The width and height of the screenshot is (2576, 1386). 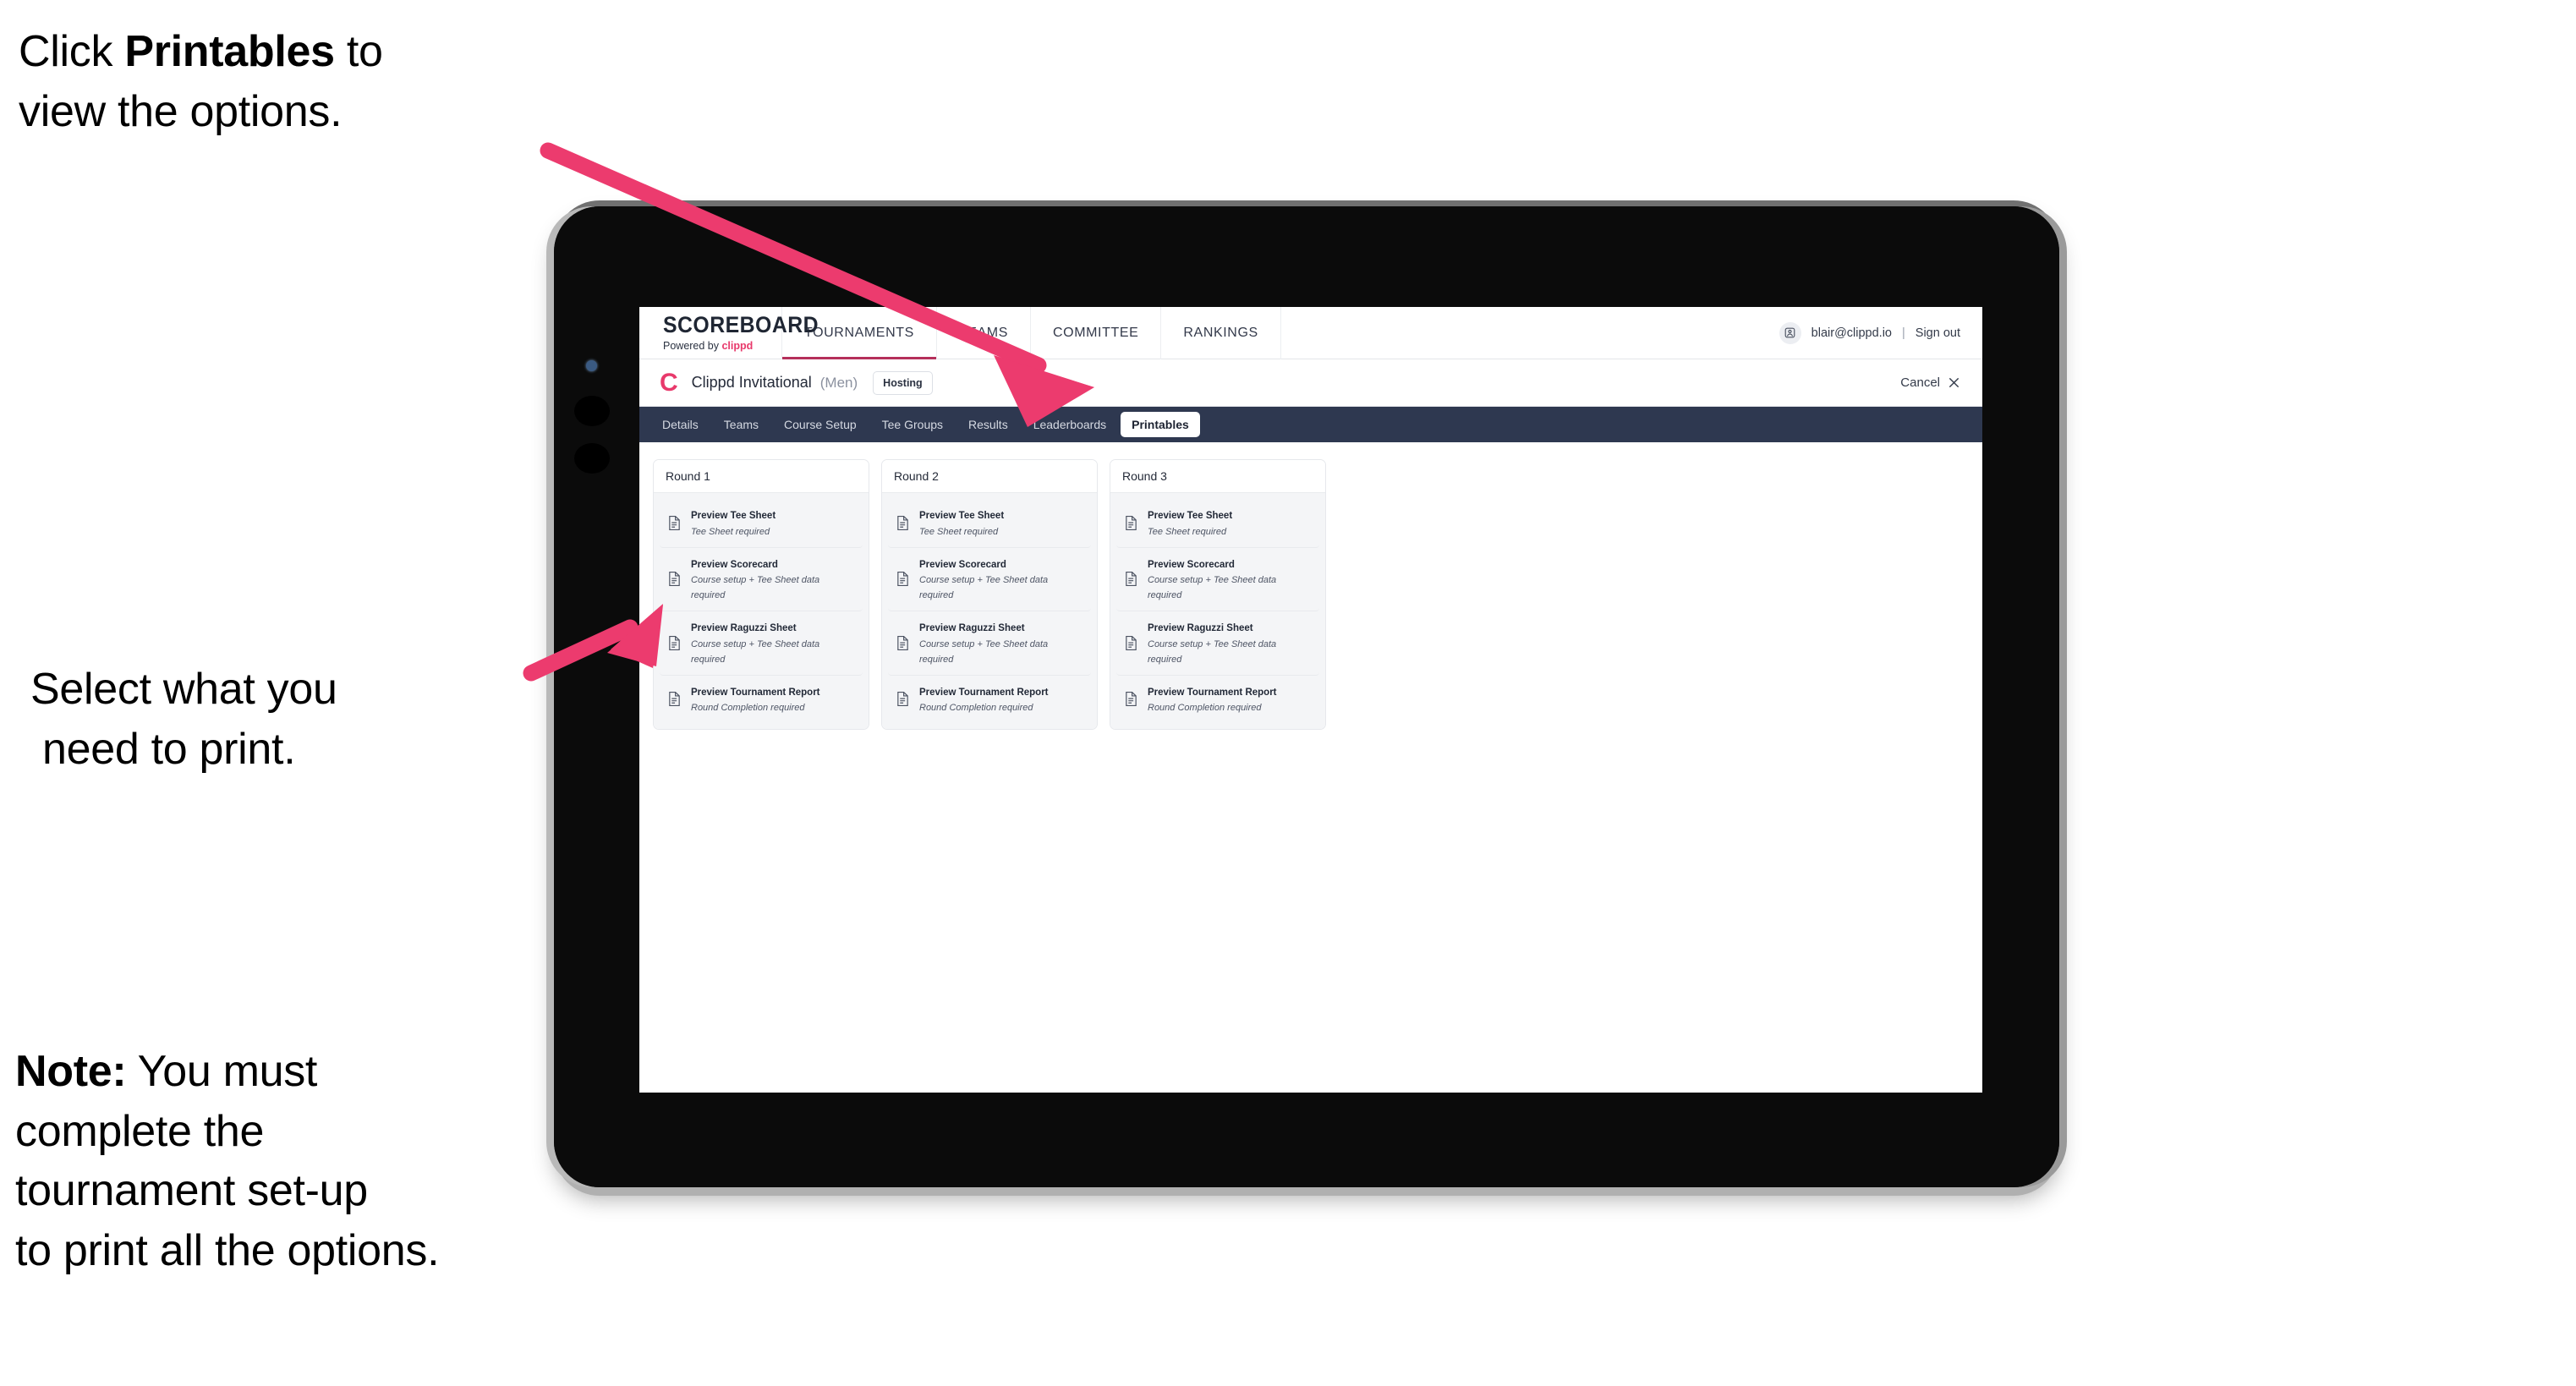 What do you see at coordinates (1096, 333) in the screenshot?
I see `nav-item-committee: COMMITTEE` at bounding box center [1096, 333].